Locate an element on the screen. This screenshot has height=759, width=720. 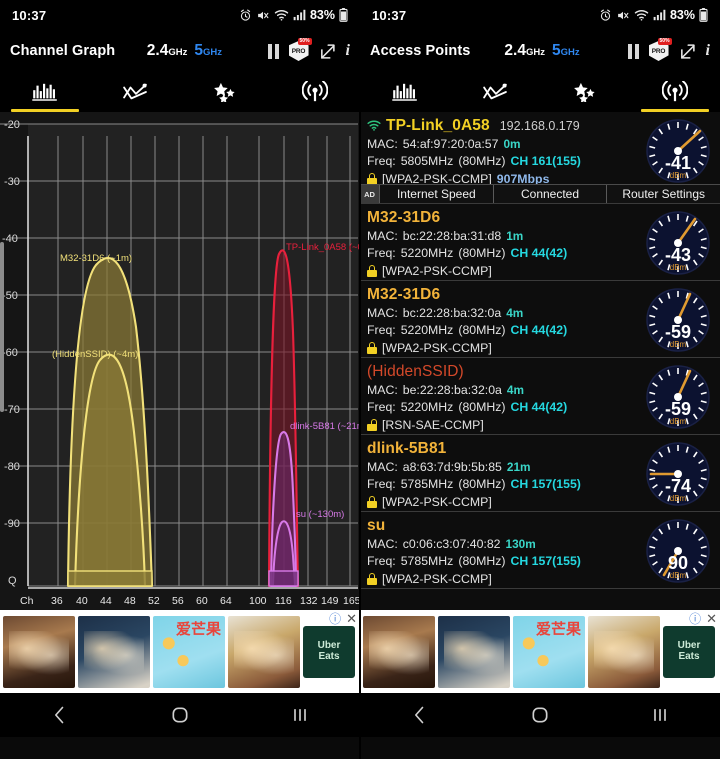
banner-ad-left: 爱芒果 Uber Eats ⓘ ✕ is located at coordinates (180, 651).